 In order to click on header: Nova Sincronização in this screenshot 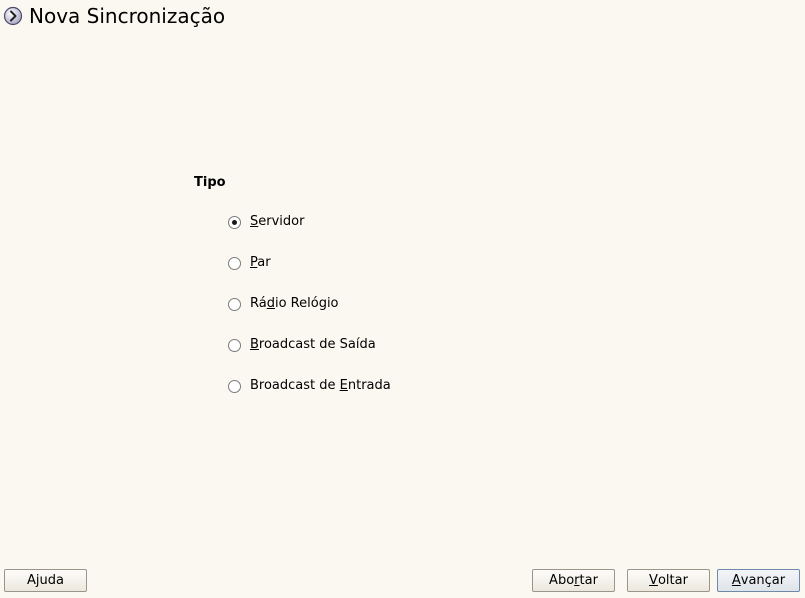, I will do `click(114, 16)`.